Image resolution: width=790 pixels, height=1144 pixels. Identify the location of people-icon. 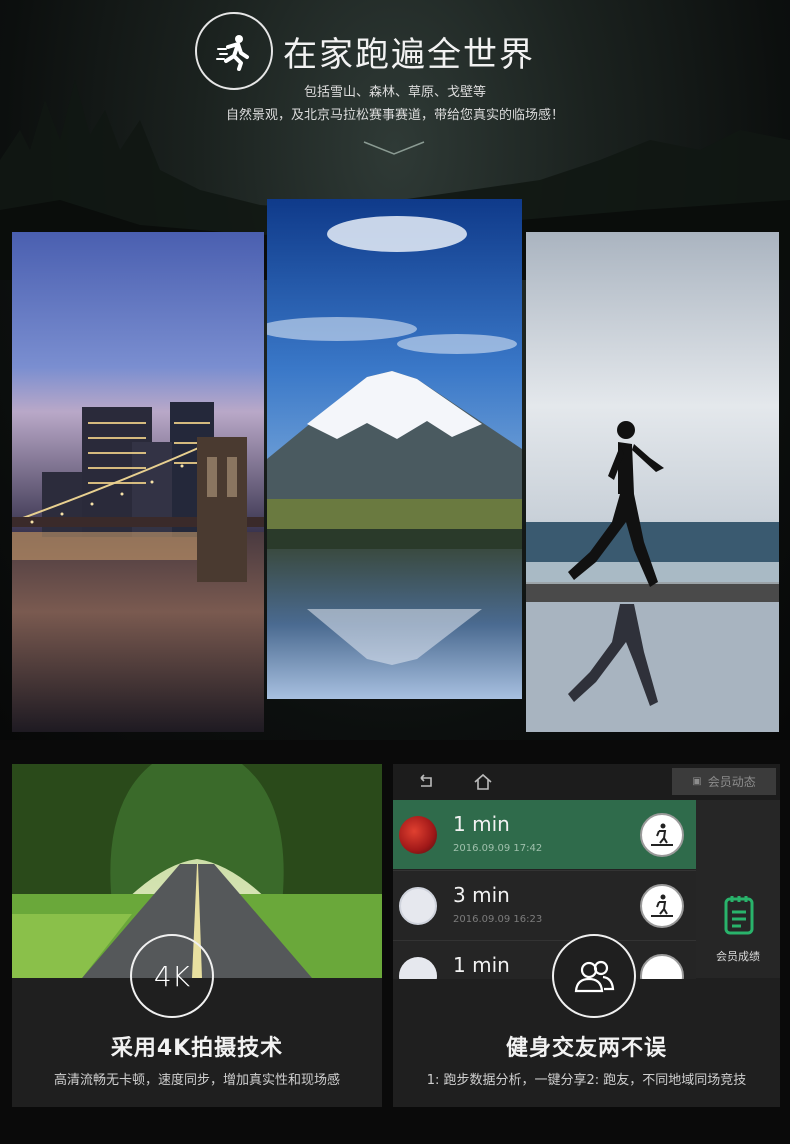
(594, 976).